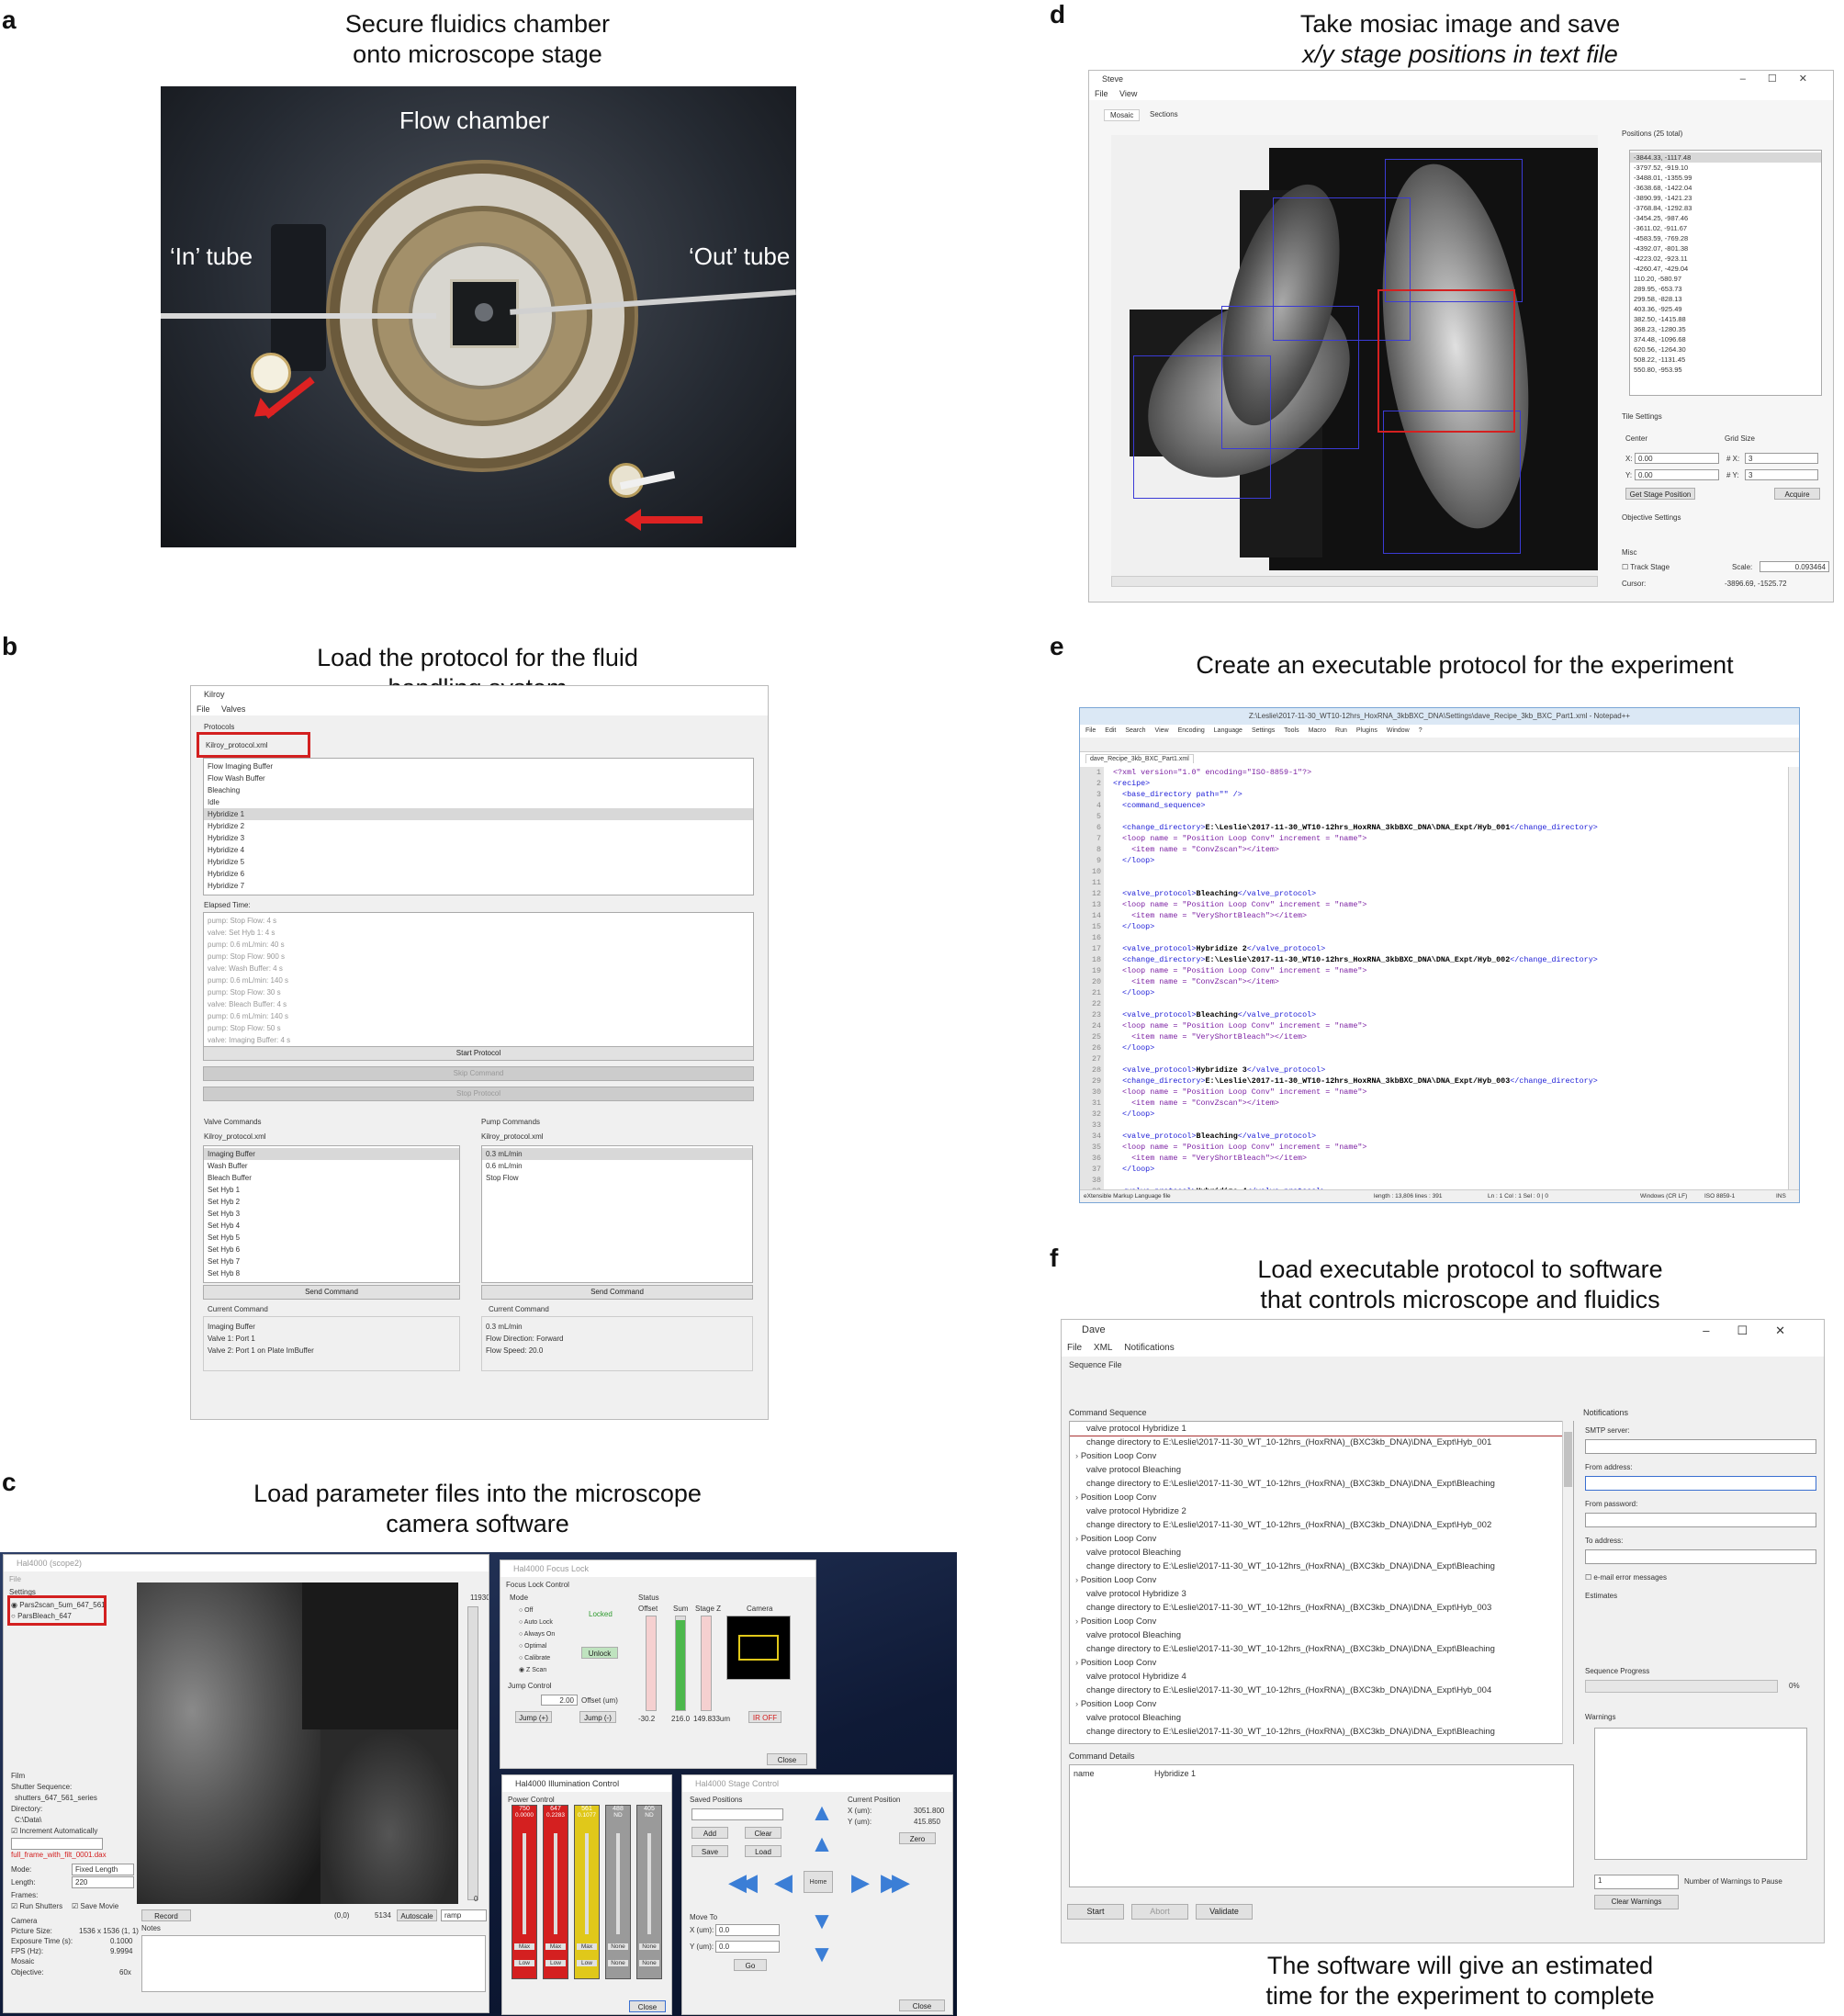 The height and width of the screenshot is (2016, 1844). I want to click on illum-close-button: Close, so click(647, 2006).